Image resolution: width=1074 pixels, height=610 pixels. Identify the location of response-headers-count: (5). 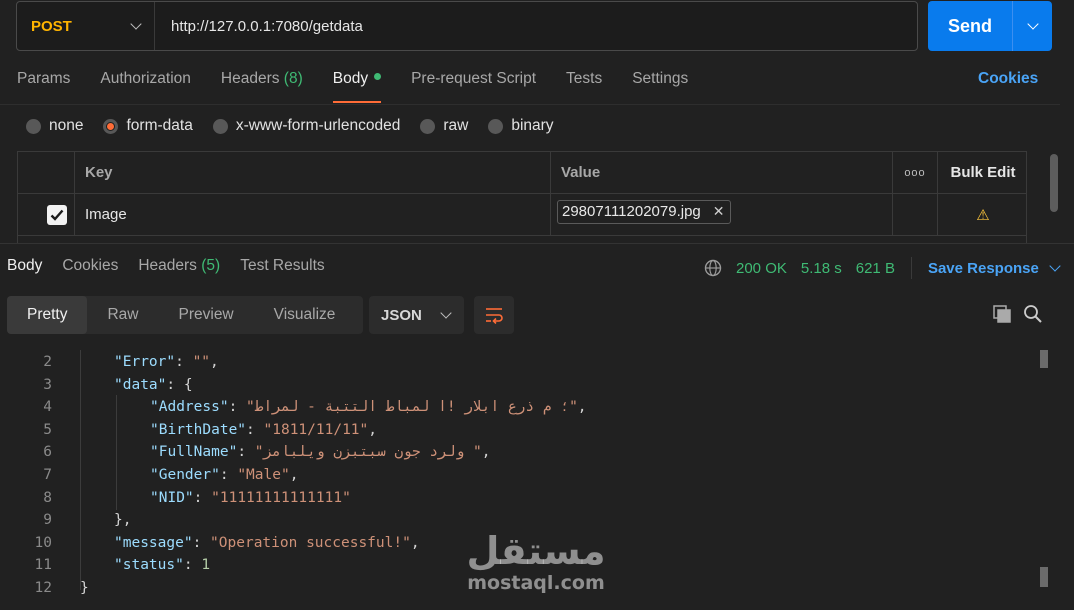
(211, 265).